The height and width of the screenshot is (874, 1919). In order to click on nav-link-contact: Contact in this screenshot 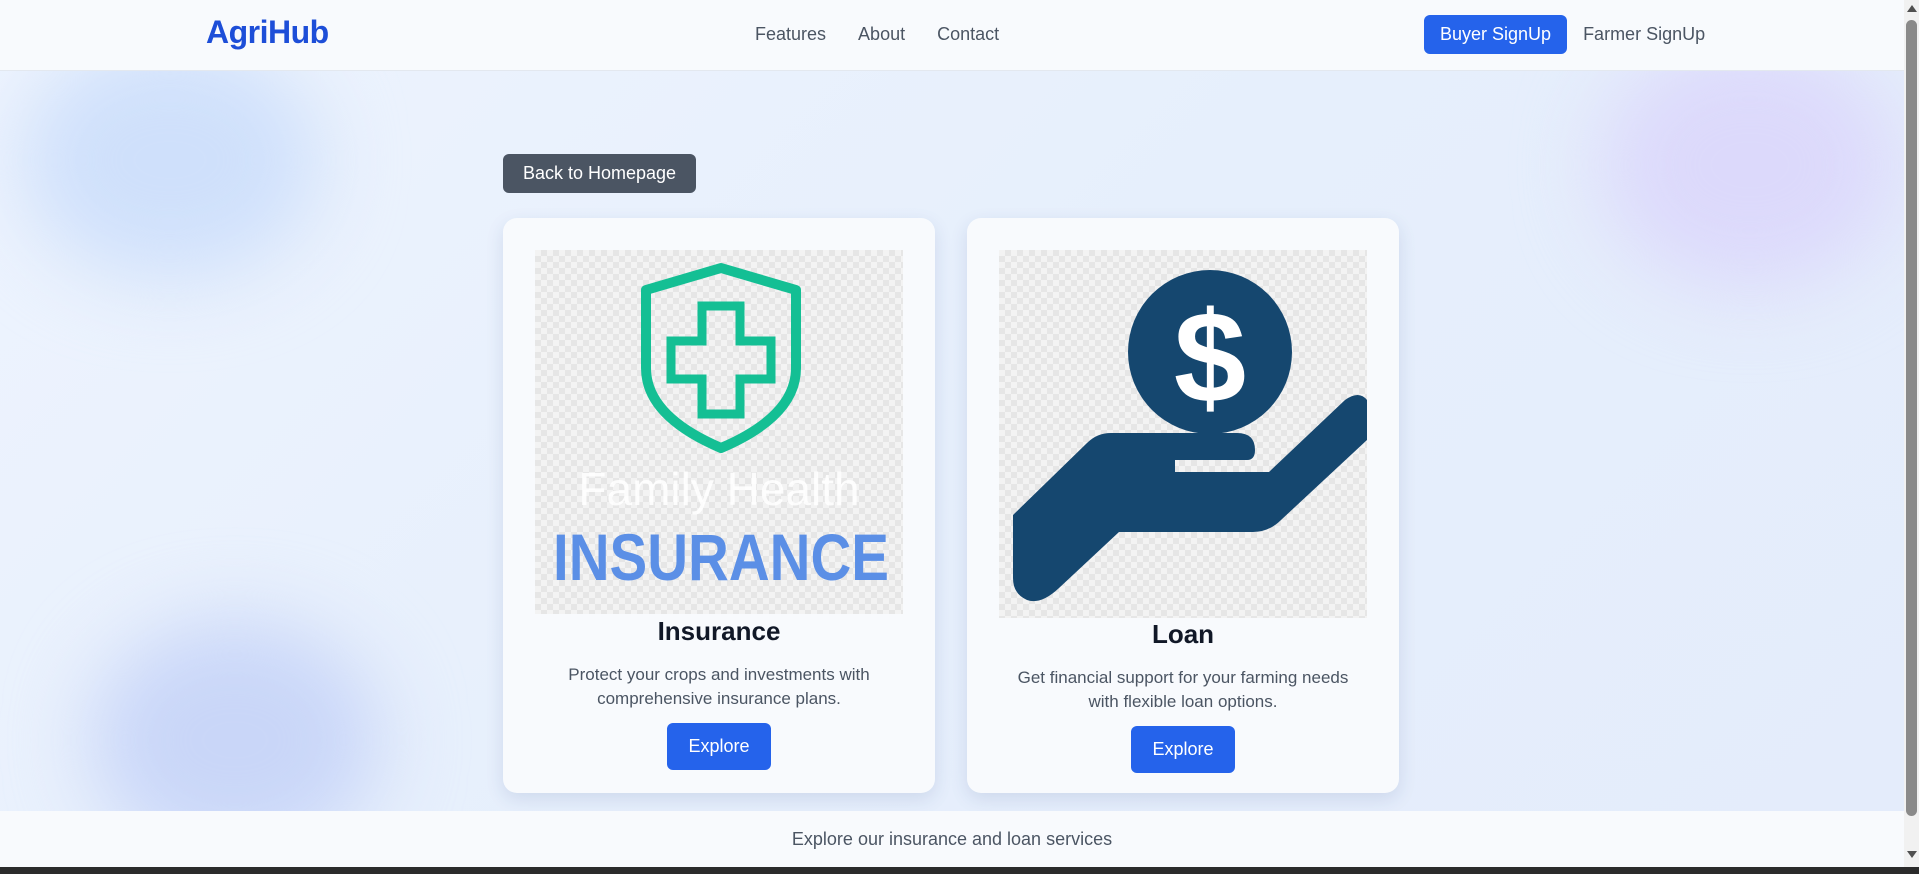, I will do `click(968, 34)`.